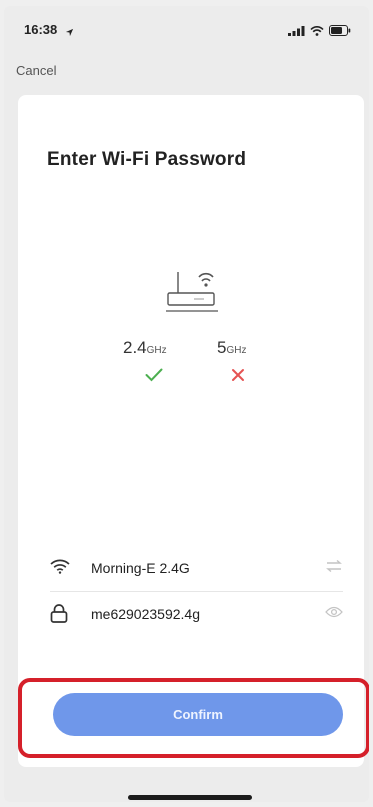 The image size is (373, 807). What do you see at coordinates (145, 614) in the screenshot?
I see `password-value: me629023592.4g` at bounding box center [145, 614].